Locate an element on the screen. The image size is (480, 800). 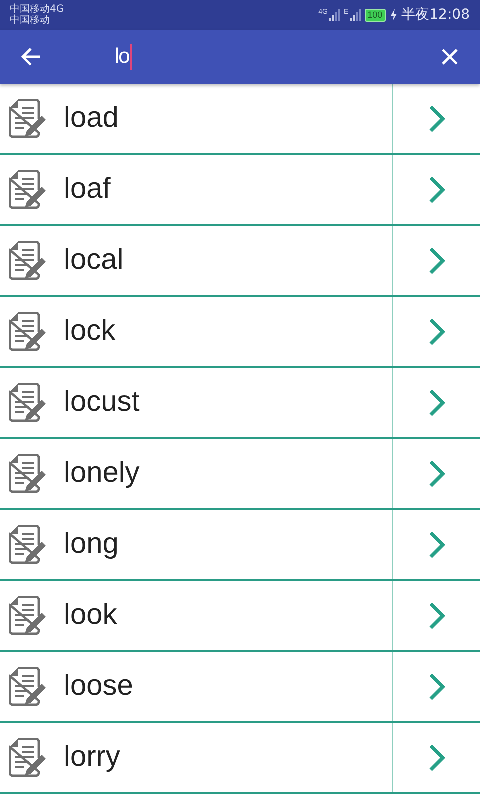
result-row: loaf is located at coordinates (240, 190).